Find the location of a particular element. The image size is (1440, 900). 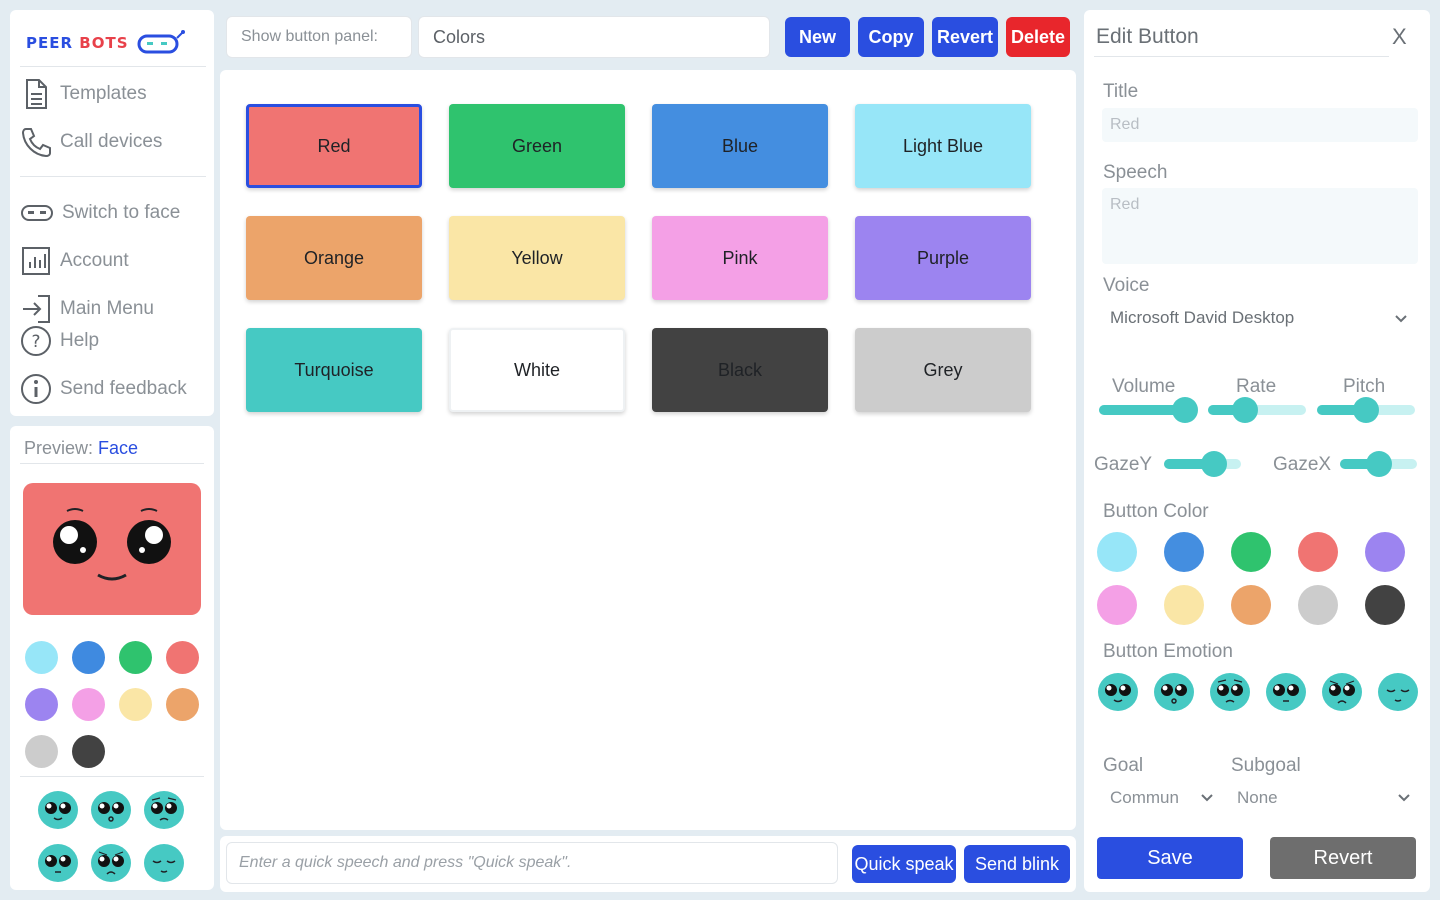

phone-icon is located at coordinates (36, 143).